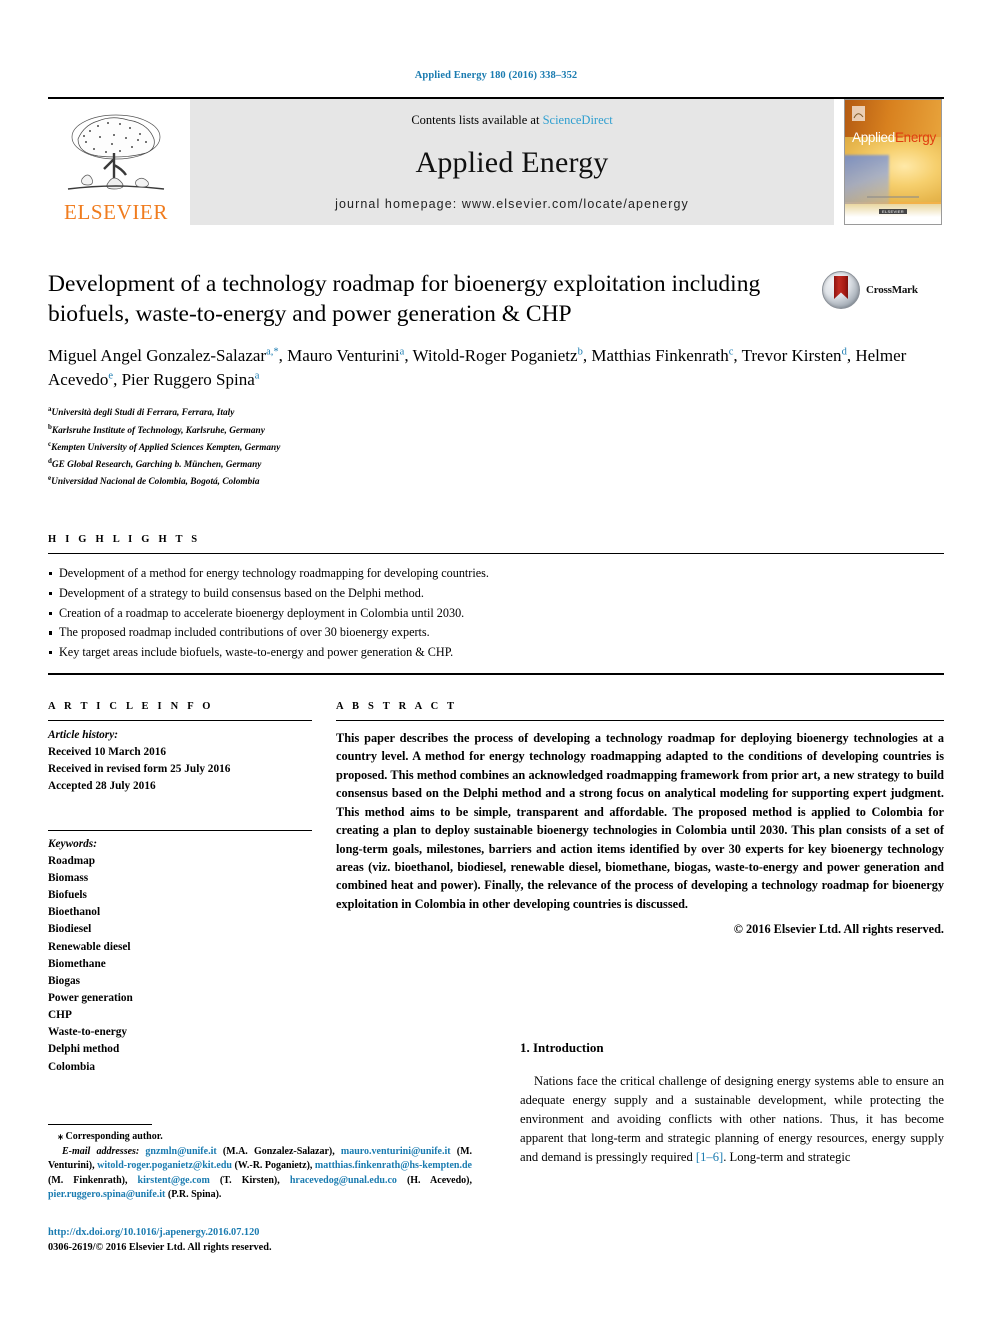 The height and width of the screenshot is (1323, 992). What do you see at coordinates (343, 1180) in the screenshot?
I see `email-link: hracevedog@unal.edu.co` at bounding box center [343, 1180].